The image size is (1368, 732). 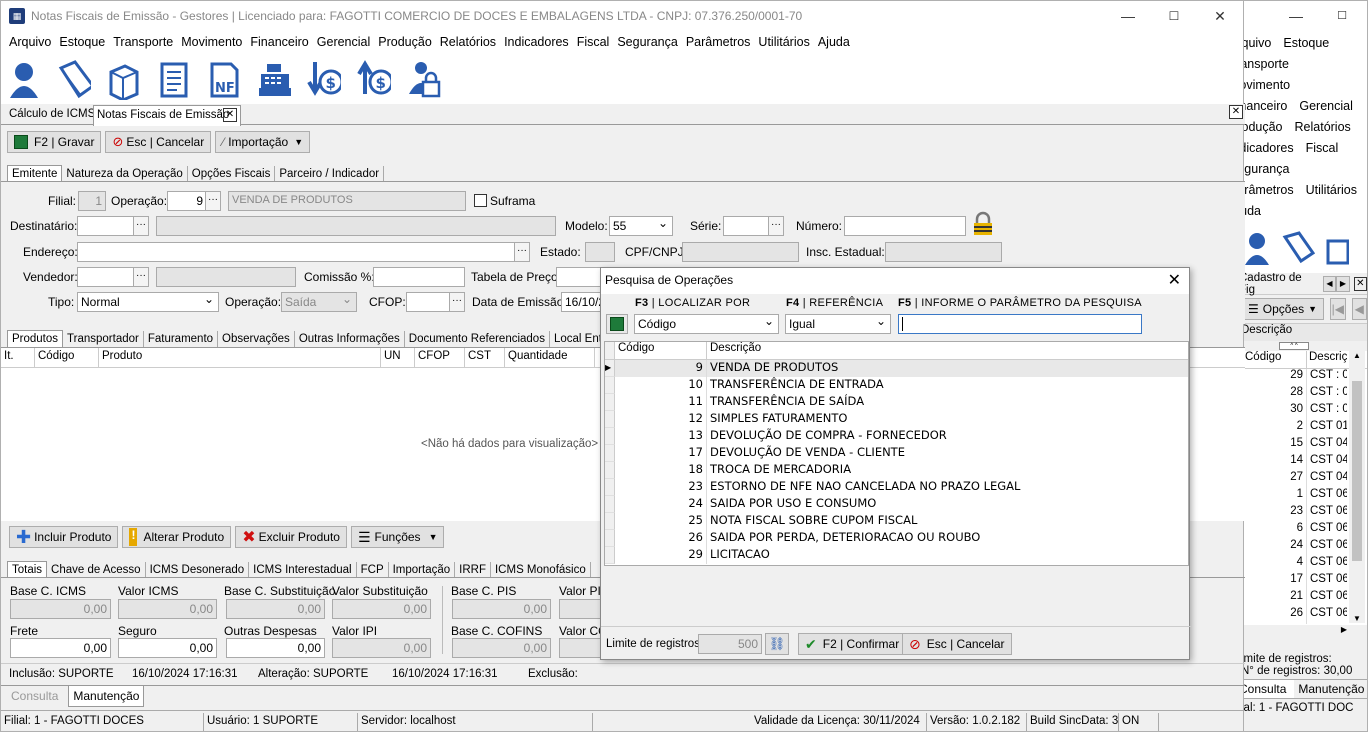 I want to click on table-row: 17 DEVOLUÇÃO DE VENDA - CLIENTE, so click(x=896, y=453).